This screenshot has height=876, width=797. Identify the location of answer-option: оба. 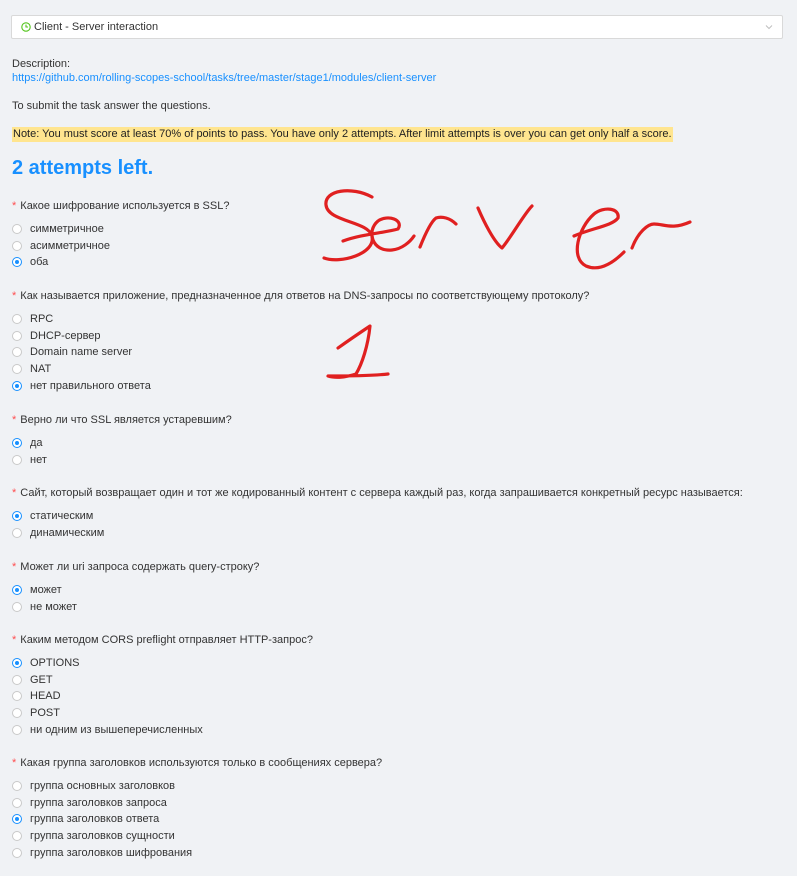
(397, 262).